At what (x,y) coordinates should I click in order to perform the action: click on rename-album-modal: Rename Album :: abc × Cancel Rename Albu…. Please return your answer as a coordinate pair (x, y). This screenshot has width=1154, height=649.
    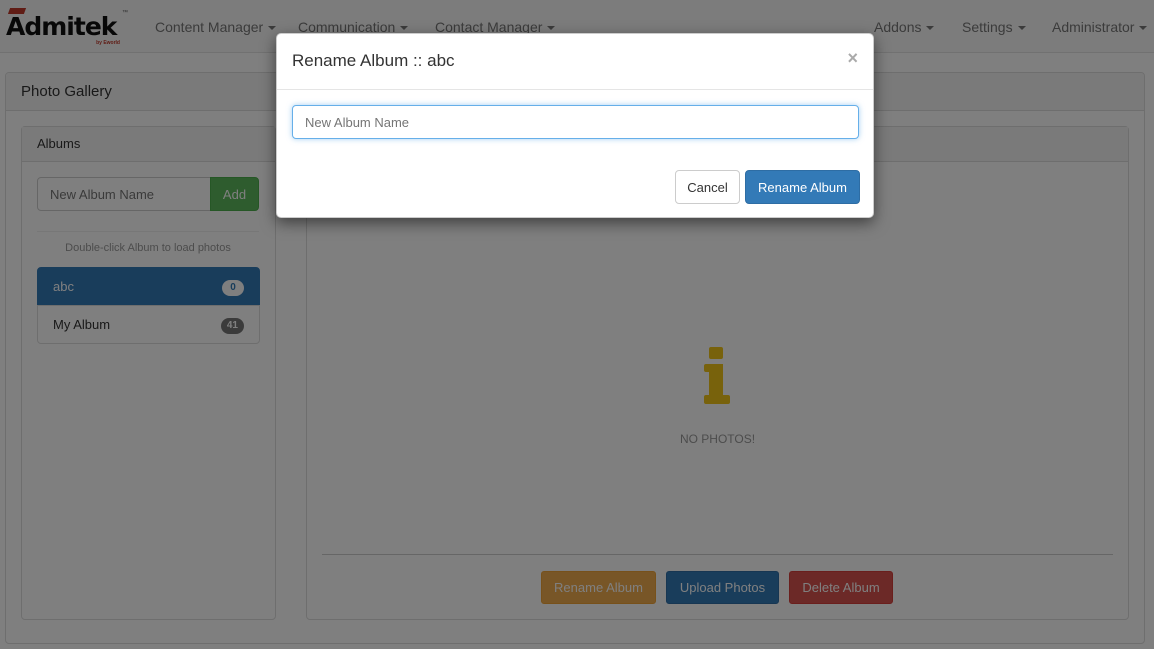
    Looking at the image, I should click on (575, 125).